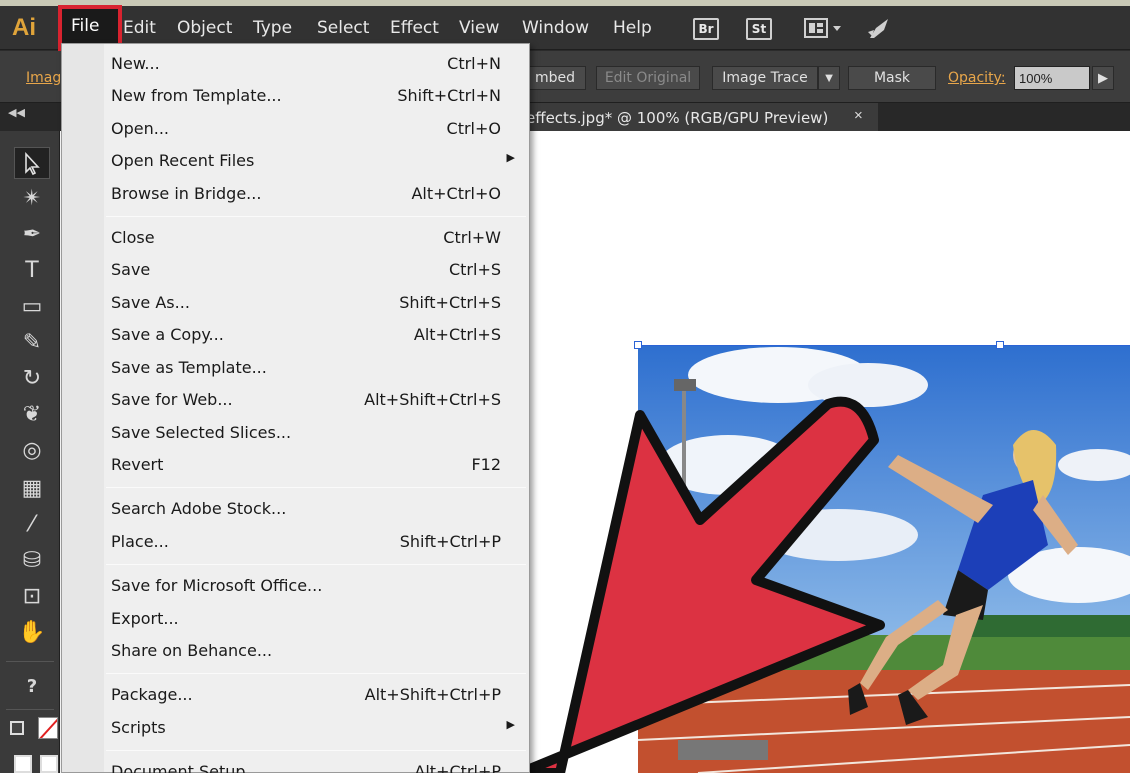 Image resolution: width=1130 pixels, height=773 pixels. I want to click on swap-colors-icon, so click(17, 728).